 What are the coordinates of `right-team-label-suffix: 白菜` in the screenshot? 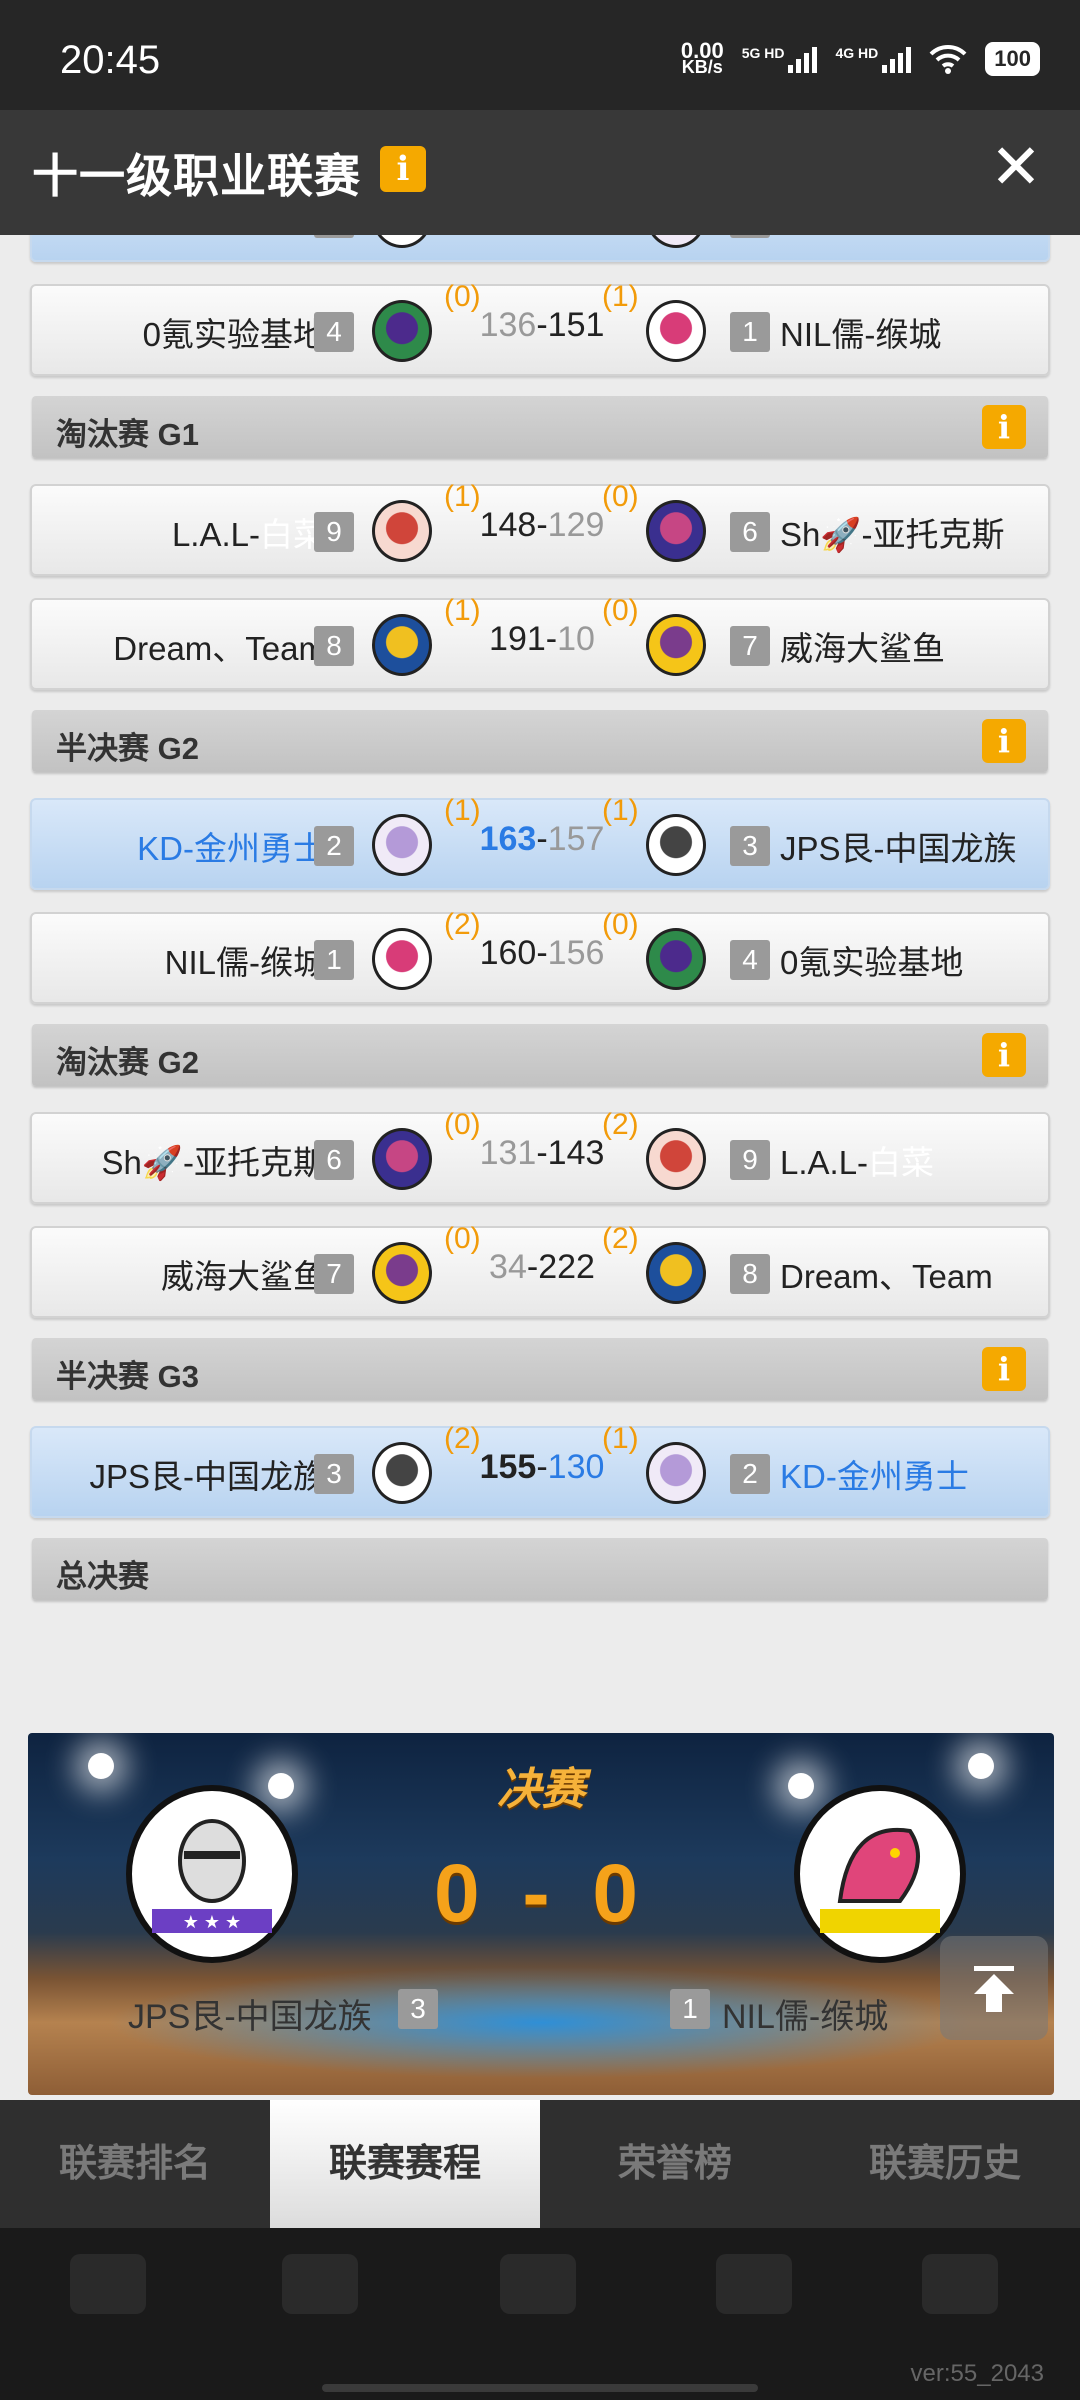 It's located at (901, 1162).